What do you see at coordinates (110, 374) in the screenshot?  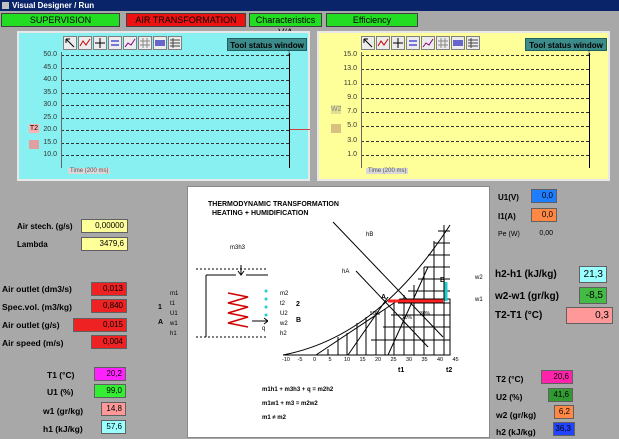 I see `t1-value: 20,2` at bounding box center [110, 374].